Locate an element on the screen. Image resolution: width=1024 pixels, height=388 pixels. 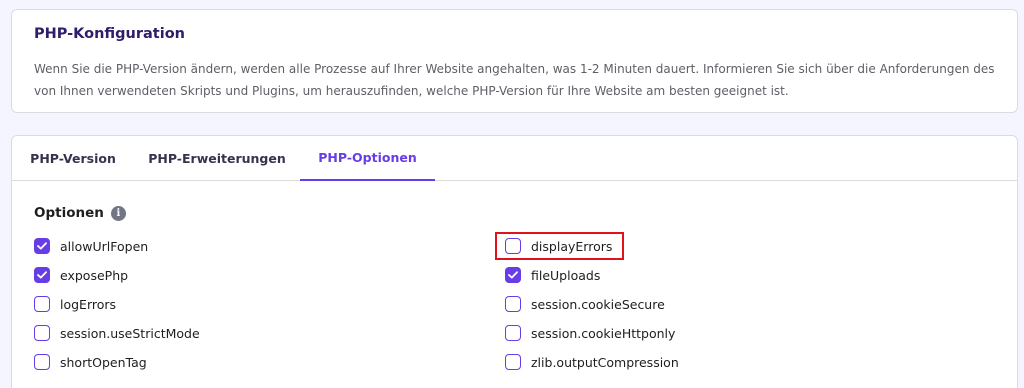
options-heading-row: Optionen i is located at coordinates (80, 213).